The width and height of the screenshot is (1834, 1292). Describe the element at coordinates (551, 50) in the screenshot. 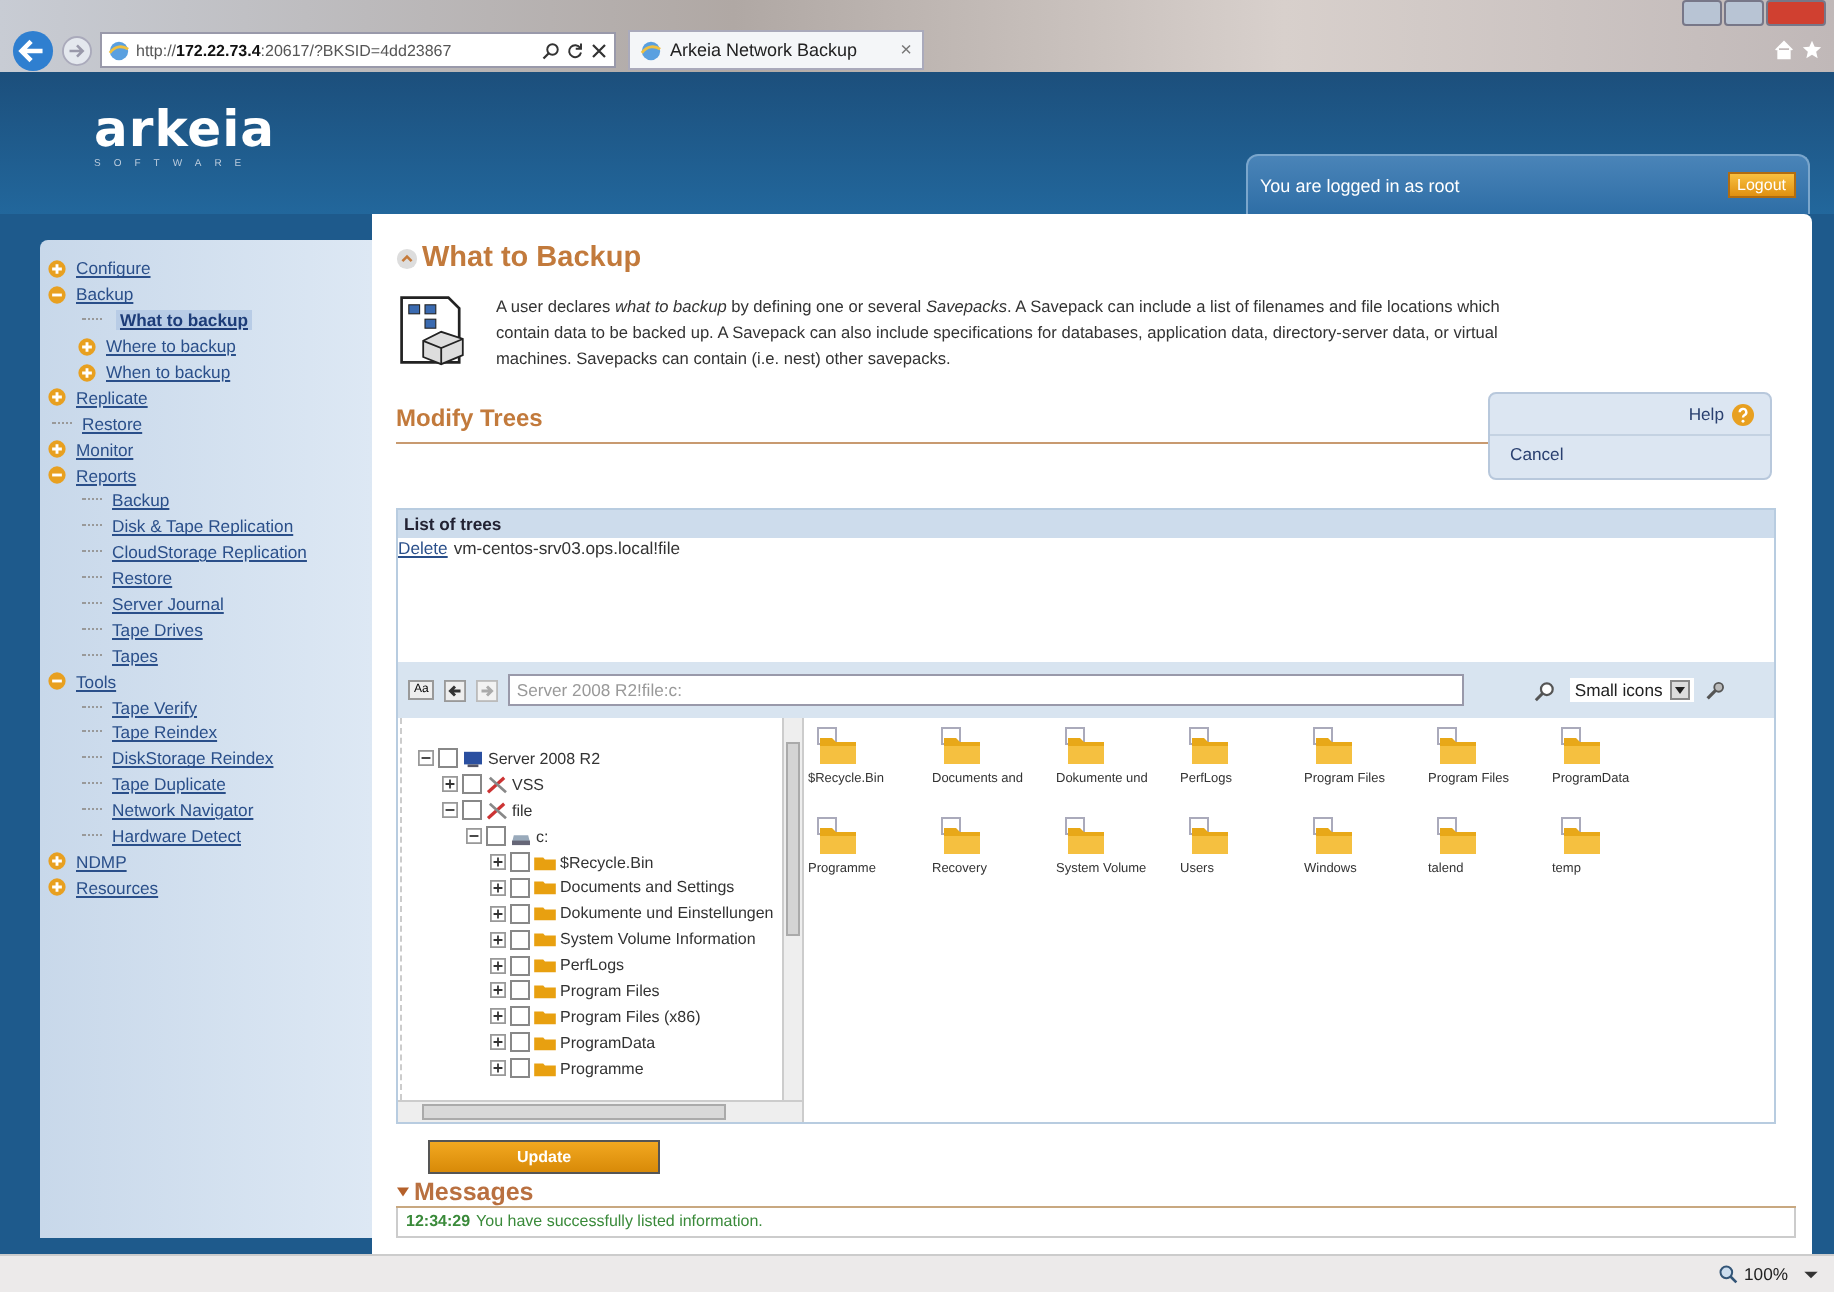

I see `search-icon` at that location.